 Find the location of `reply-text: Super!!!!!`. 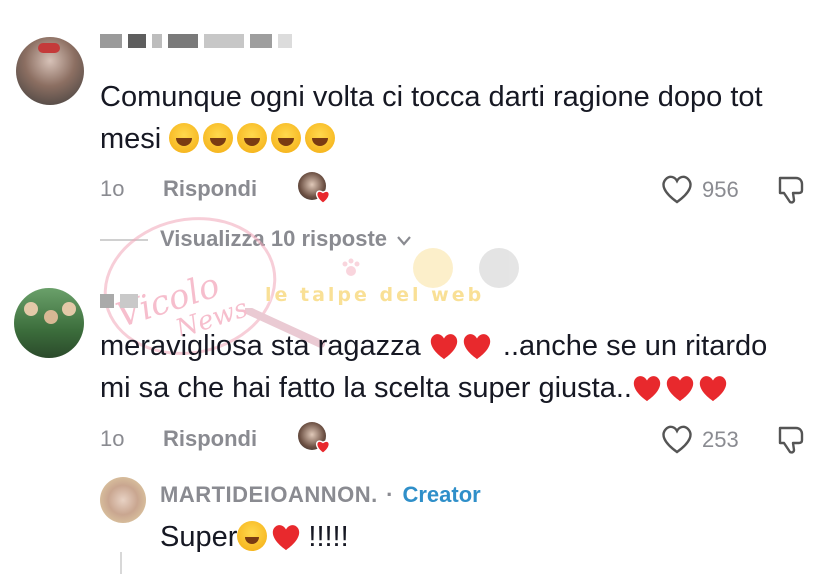

reply-text: Super!!!!! is located at coordinates (254, 537).